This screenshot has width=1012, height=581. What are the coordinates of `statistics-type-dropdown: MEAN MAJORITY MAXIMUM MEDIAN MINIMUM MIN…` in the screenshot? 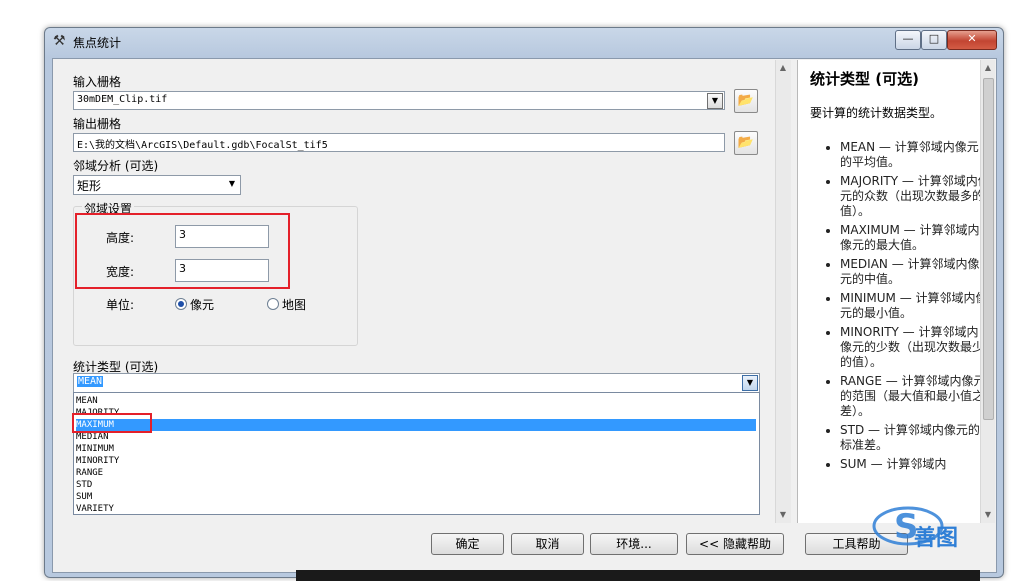 It's located at (416, 453).